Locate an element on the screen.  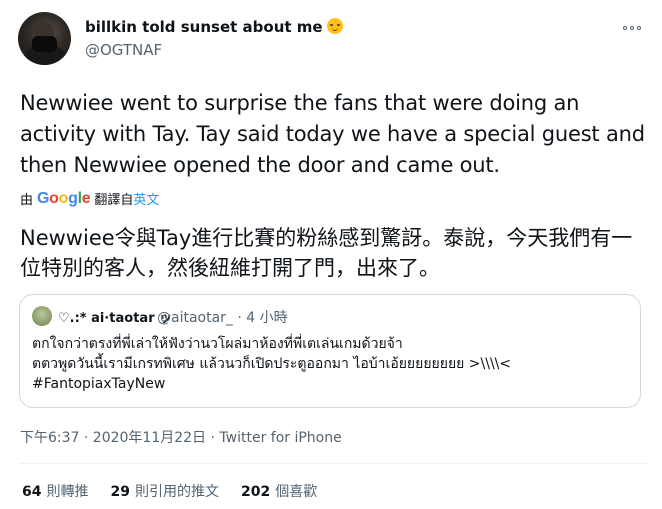
quotes-count: 29 is located at coordinates (120, 492).